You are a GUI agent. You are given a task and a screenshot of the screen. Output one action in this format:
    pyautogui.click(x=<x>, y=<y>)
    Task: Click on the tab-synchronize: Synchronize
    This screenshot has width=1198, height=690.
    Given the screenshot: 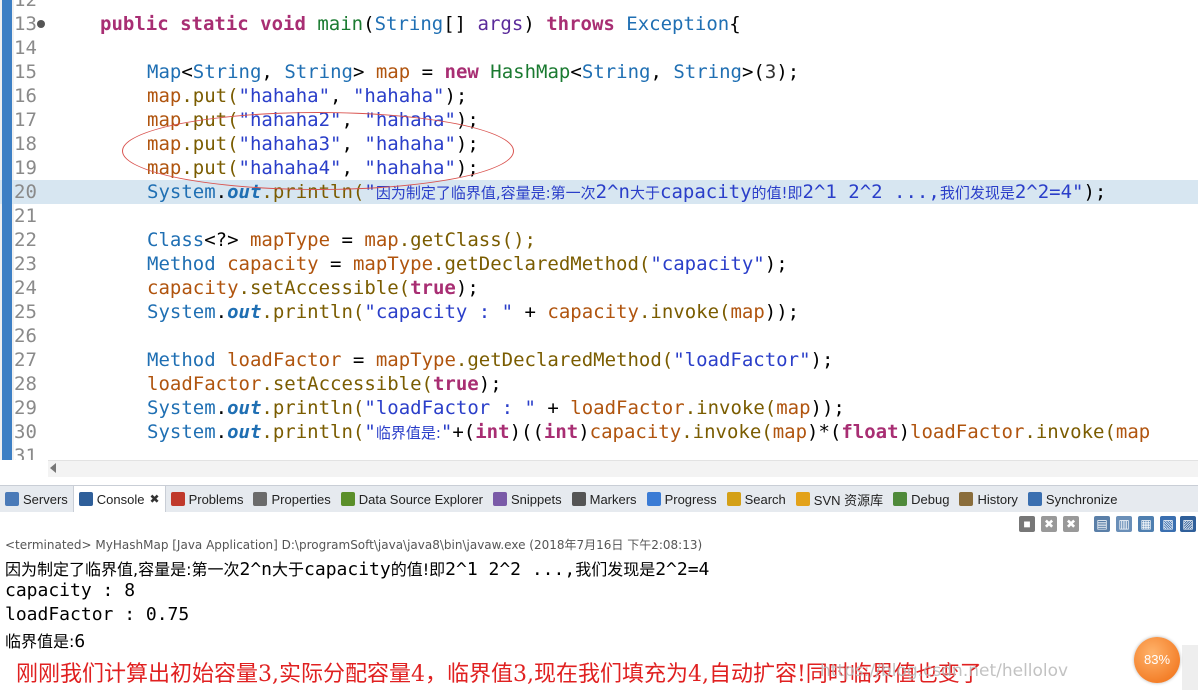 What is the action you would take?
    pyautogui.click(x=1073, y=499)
    